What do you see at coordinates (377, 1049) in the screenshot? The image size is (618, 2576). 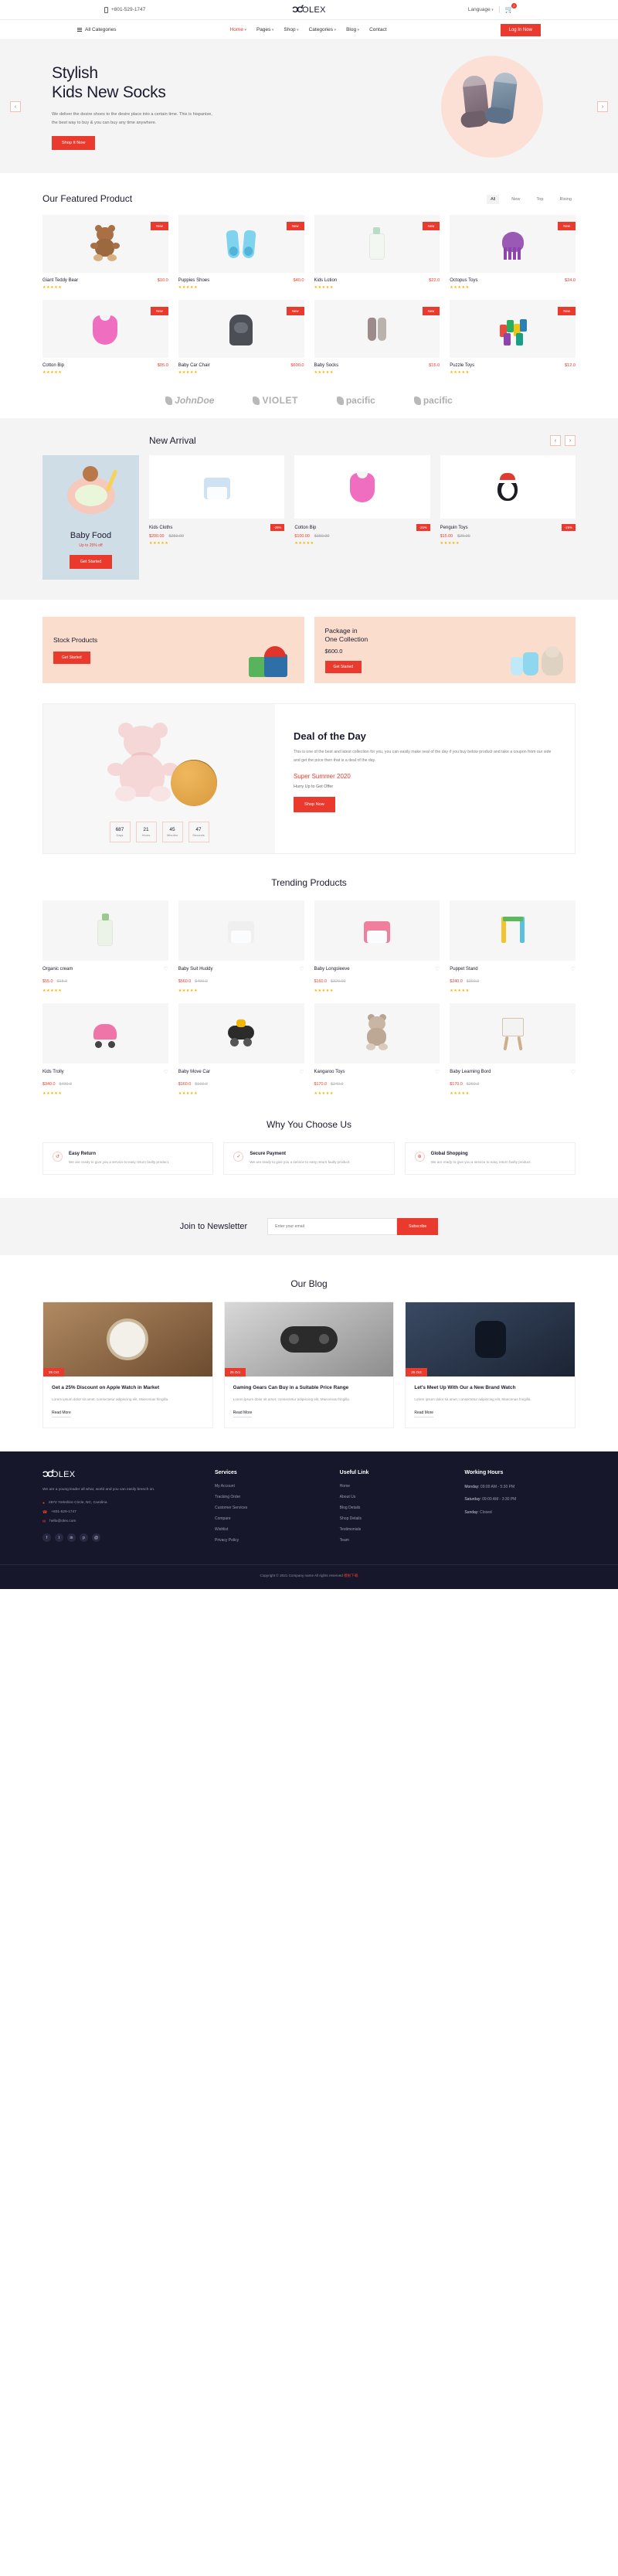 I see `product-card: Kangaroo Toys ♡ $170.0 $240.0 ★★★★★` at bounding box center [377, 1049].